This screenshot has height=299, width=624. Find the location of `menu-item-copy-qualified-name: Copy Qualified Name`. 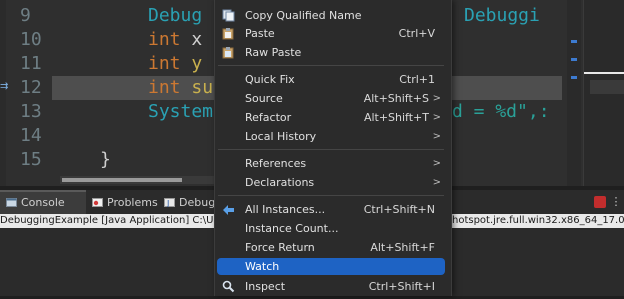

menu-item-copy-qualified-name: Copy Qualified Name is located at coordinates (331, 15).